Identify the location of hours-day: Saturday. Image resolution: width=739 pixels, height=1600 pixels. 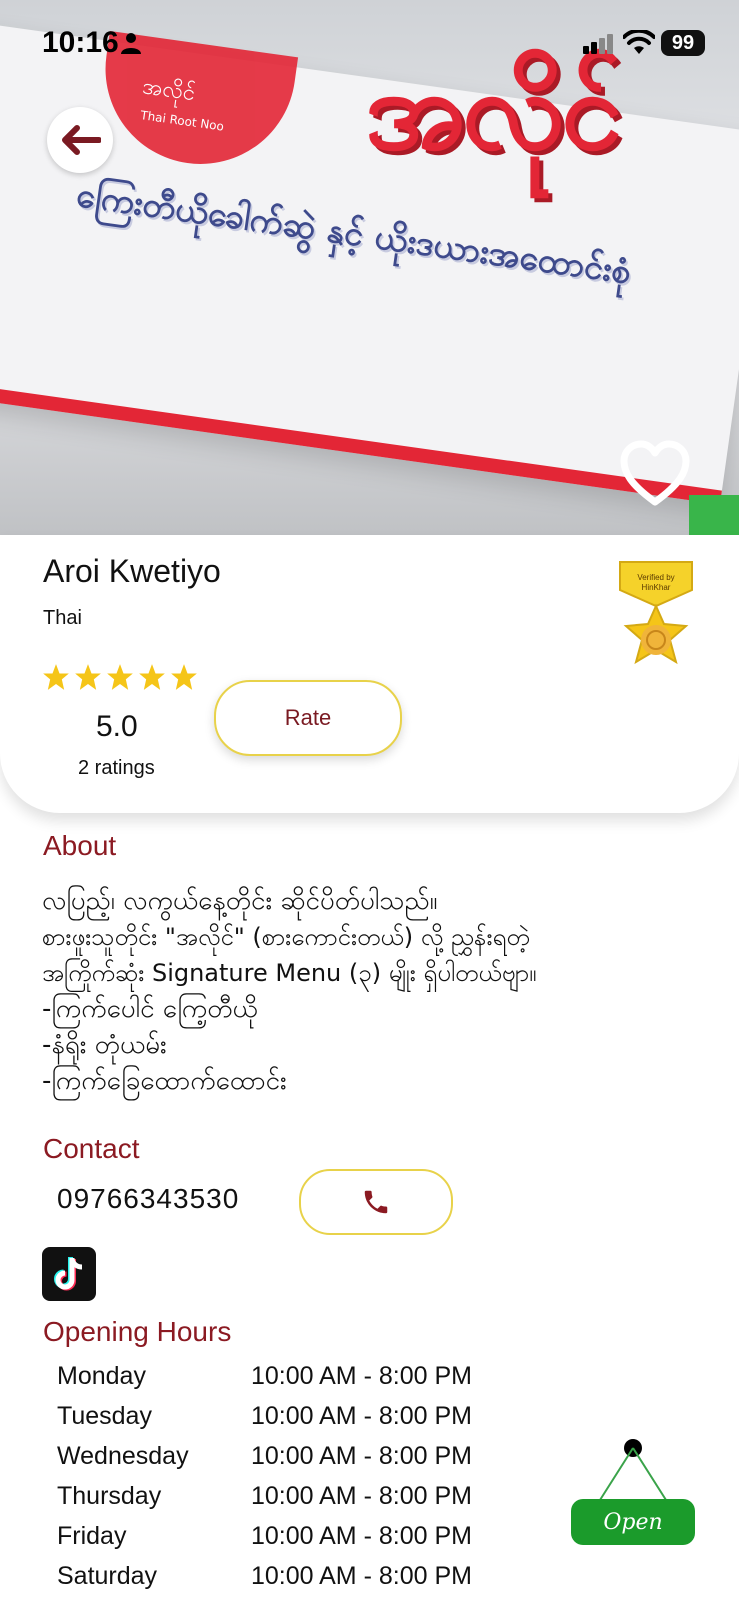
(107, 1576).